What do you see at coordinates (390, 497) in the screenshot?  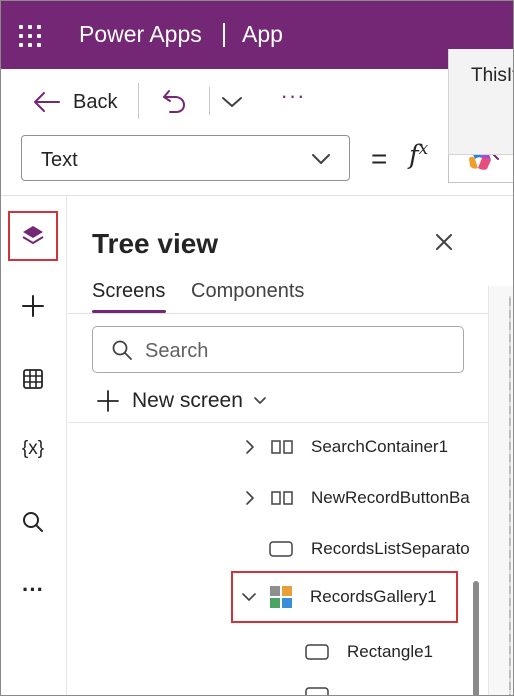 I see `tree-item-label: NewRecordButtonBa` at bounding box center [390, 497].